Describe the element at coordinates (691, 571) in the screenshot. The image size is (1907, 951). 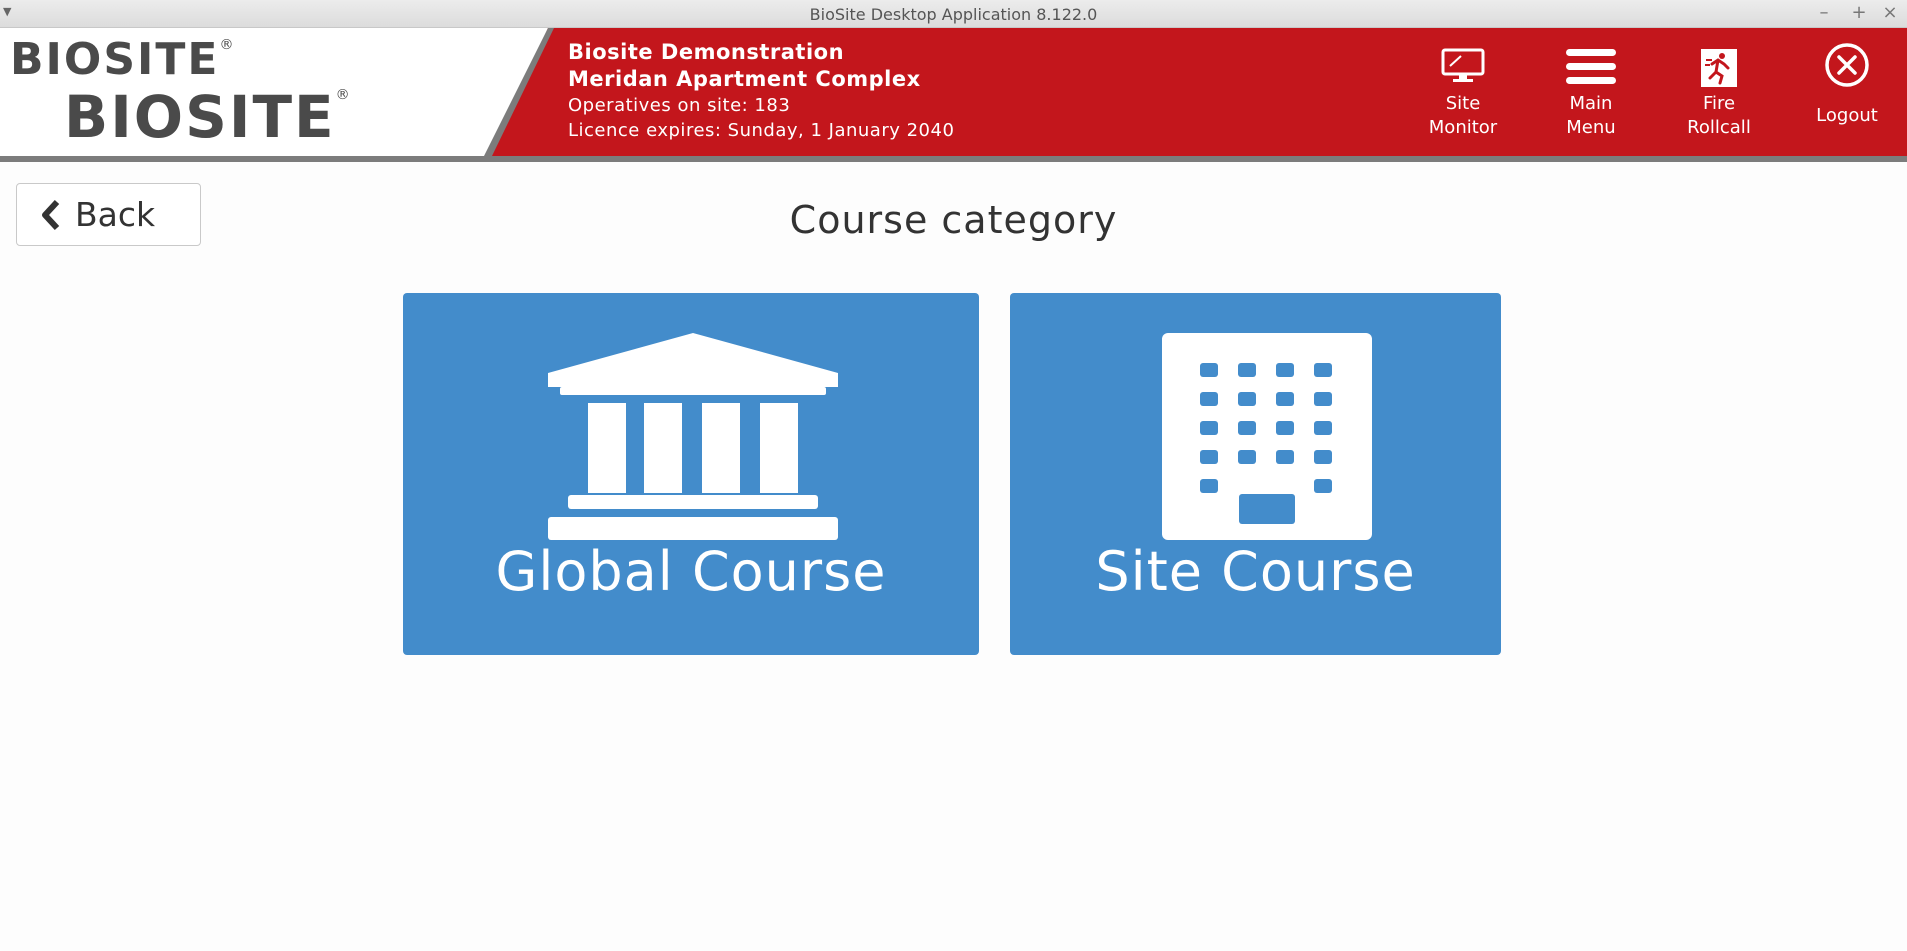
I see `global-course-label: Global Course` at that location.